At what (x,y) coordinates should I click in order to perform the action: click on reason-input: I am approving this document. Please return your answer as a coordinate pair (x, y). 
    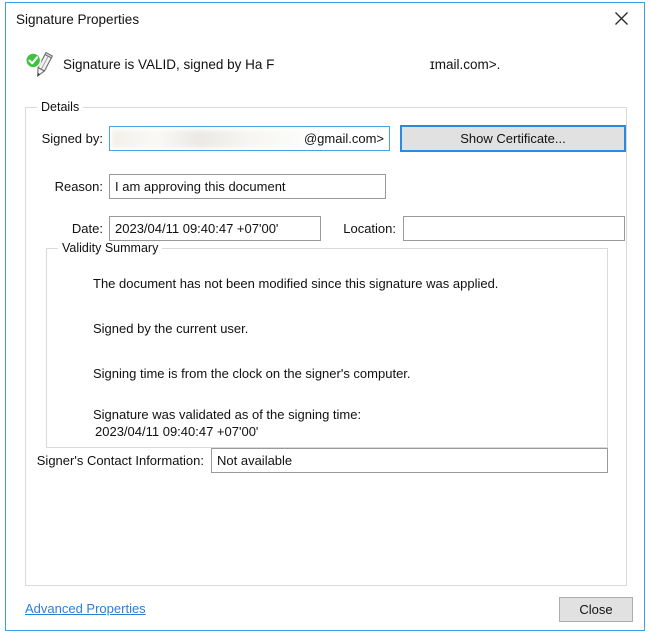
    Looking at the image, I should click on (247, 186).